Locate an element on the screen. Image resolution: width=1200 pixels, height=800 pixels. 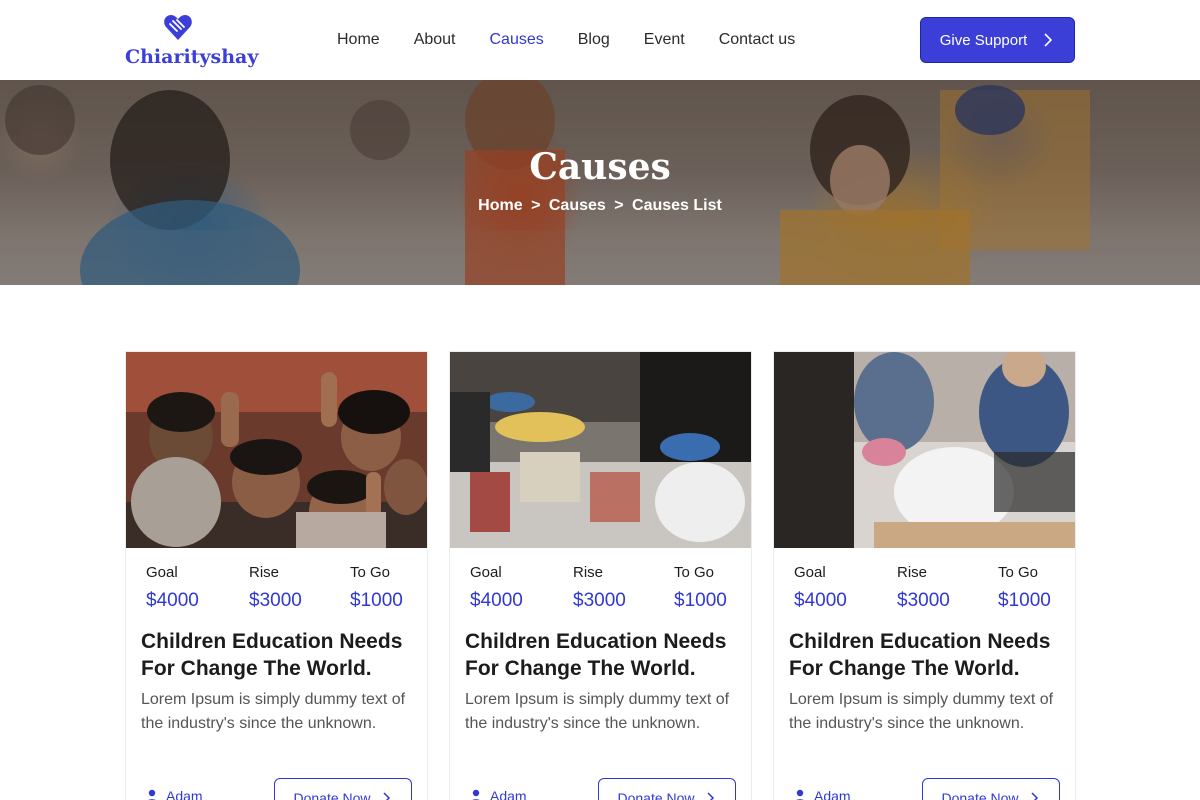
nav-causes: Causes is located at coordinates (517, 40).